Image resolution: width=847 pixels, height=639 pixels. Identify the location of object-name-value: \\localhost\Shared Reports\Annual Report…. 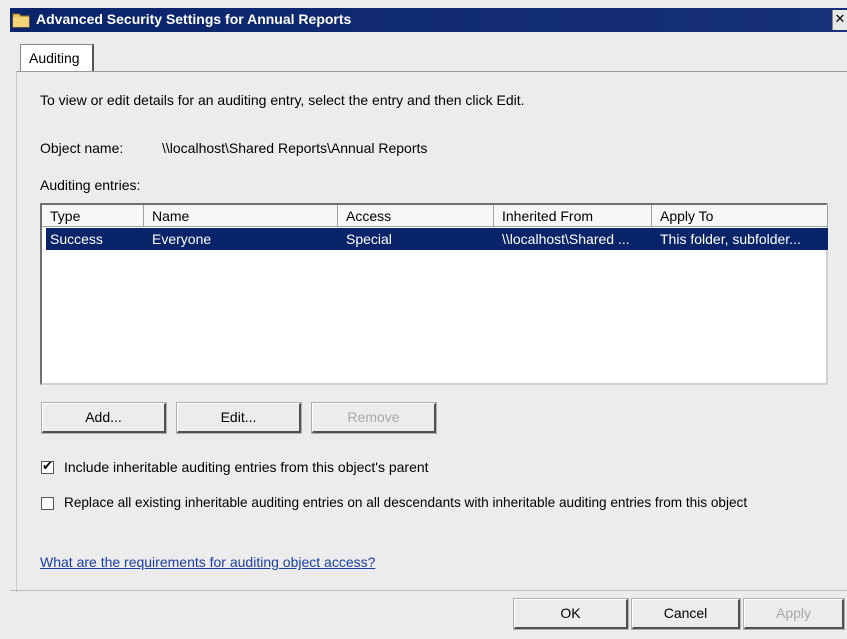
(295, 148).